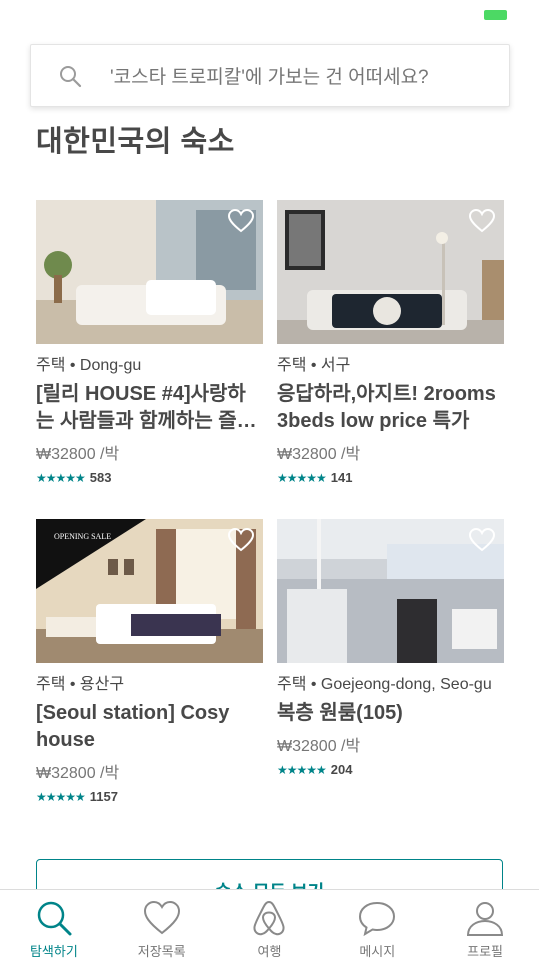 This screenshot has height=960, width=539. Describe the element at coordinates (341, 477) in the screenshot. I see `review-count: 141` at that location.